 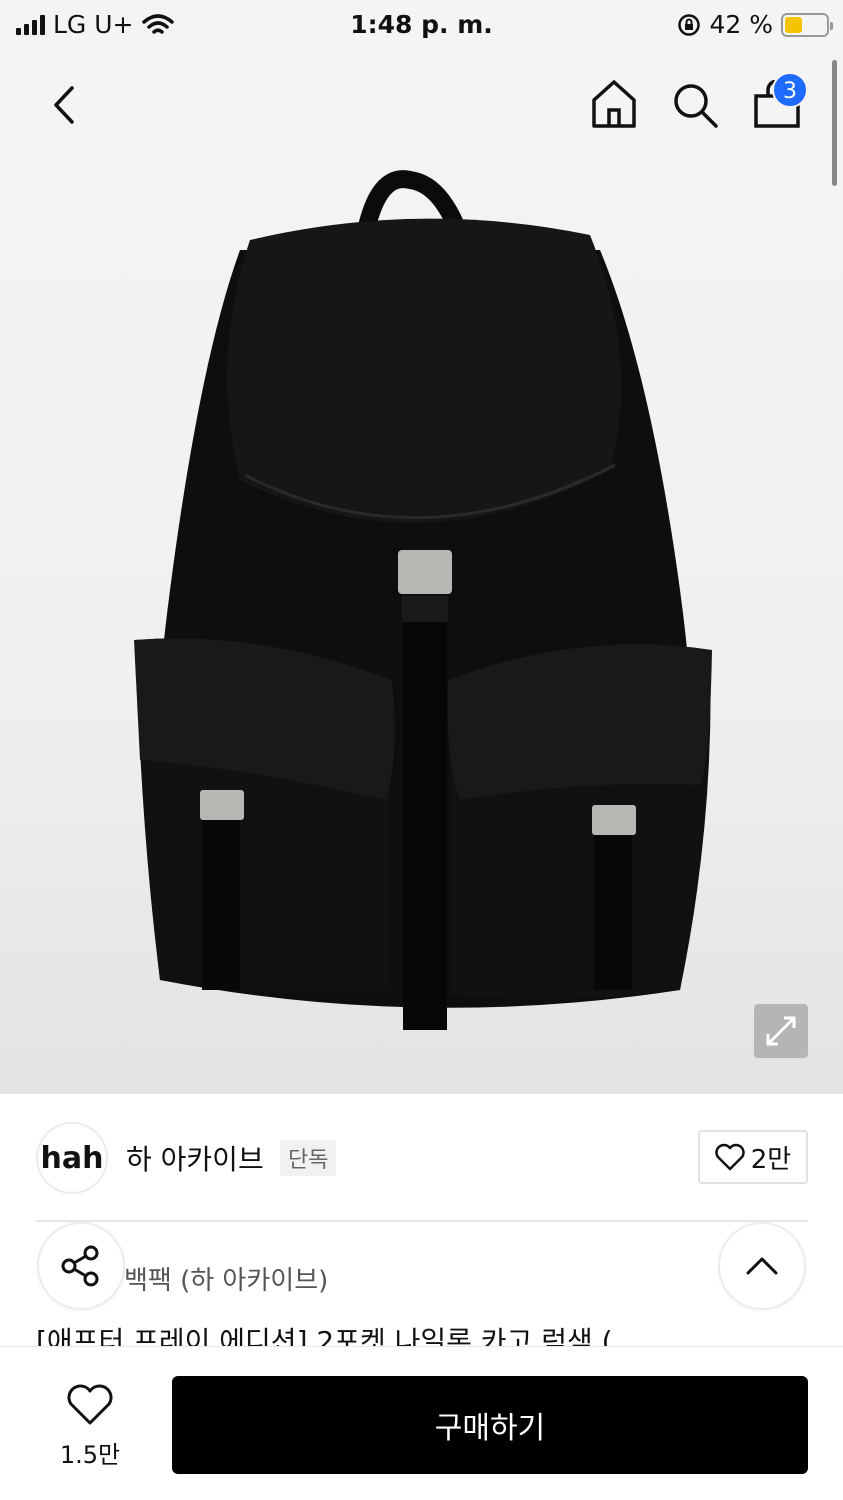 What do you see at coordinates (421, 25) in the screenshot?
I see `status-bar: LG U+ 1:48 p. m. 42 %` at bounding box center [421, 25].